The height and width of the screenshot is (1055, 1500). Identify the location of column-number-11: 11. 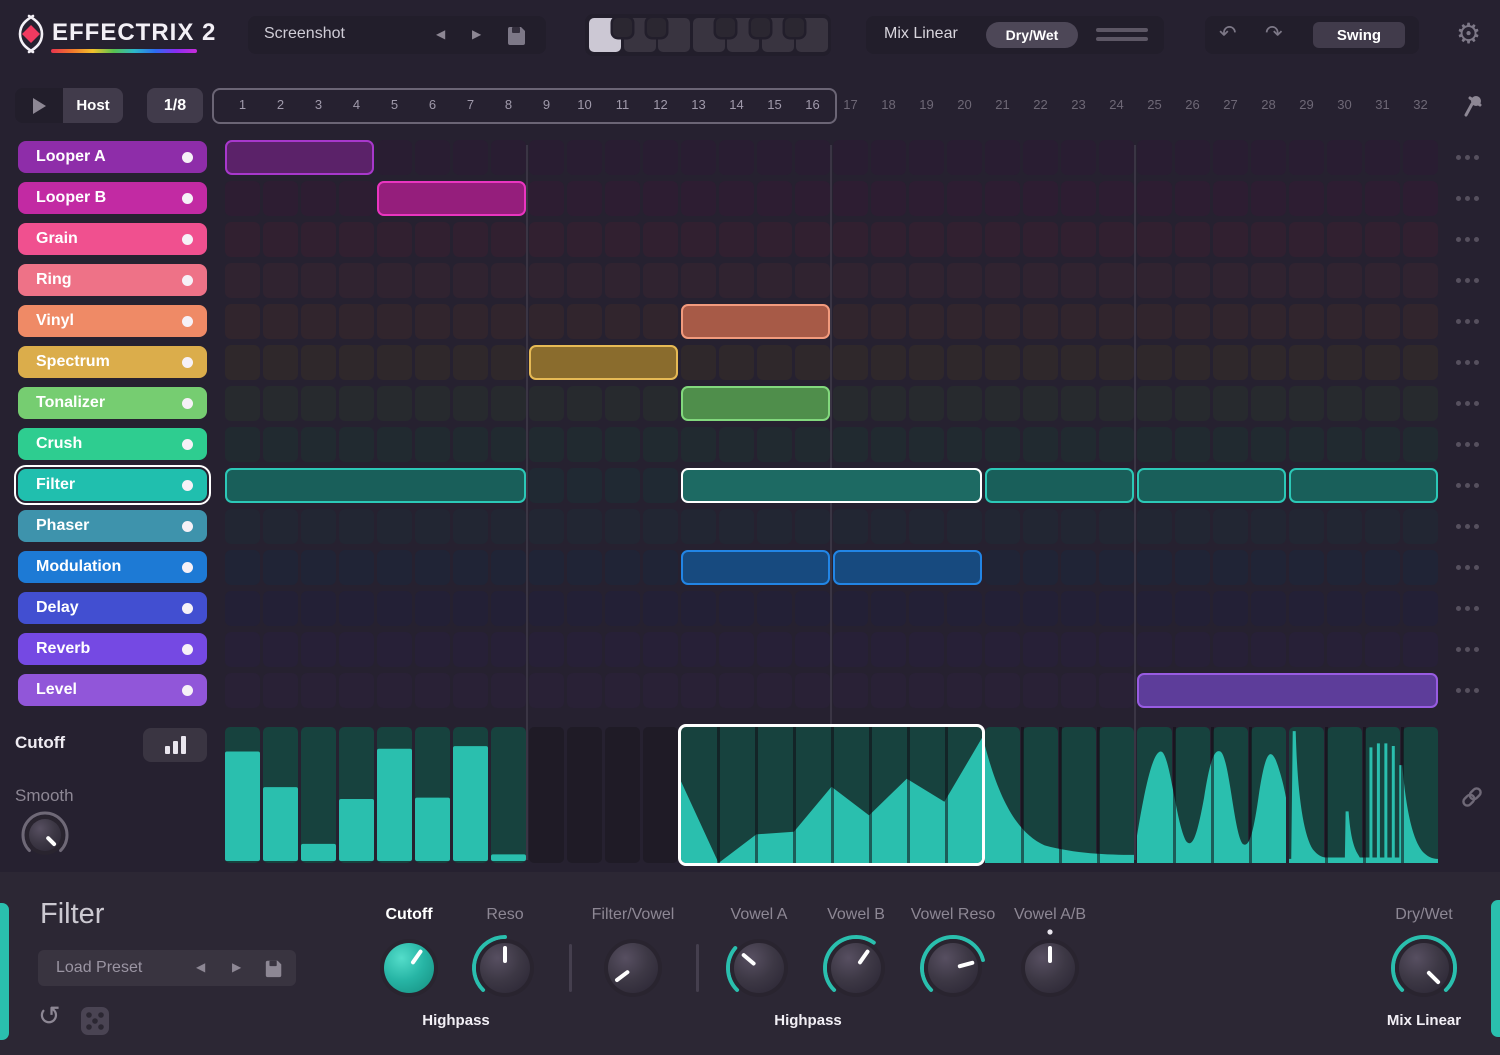
(622, 104).